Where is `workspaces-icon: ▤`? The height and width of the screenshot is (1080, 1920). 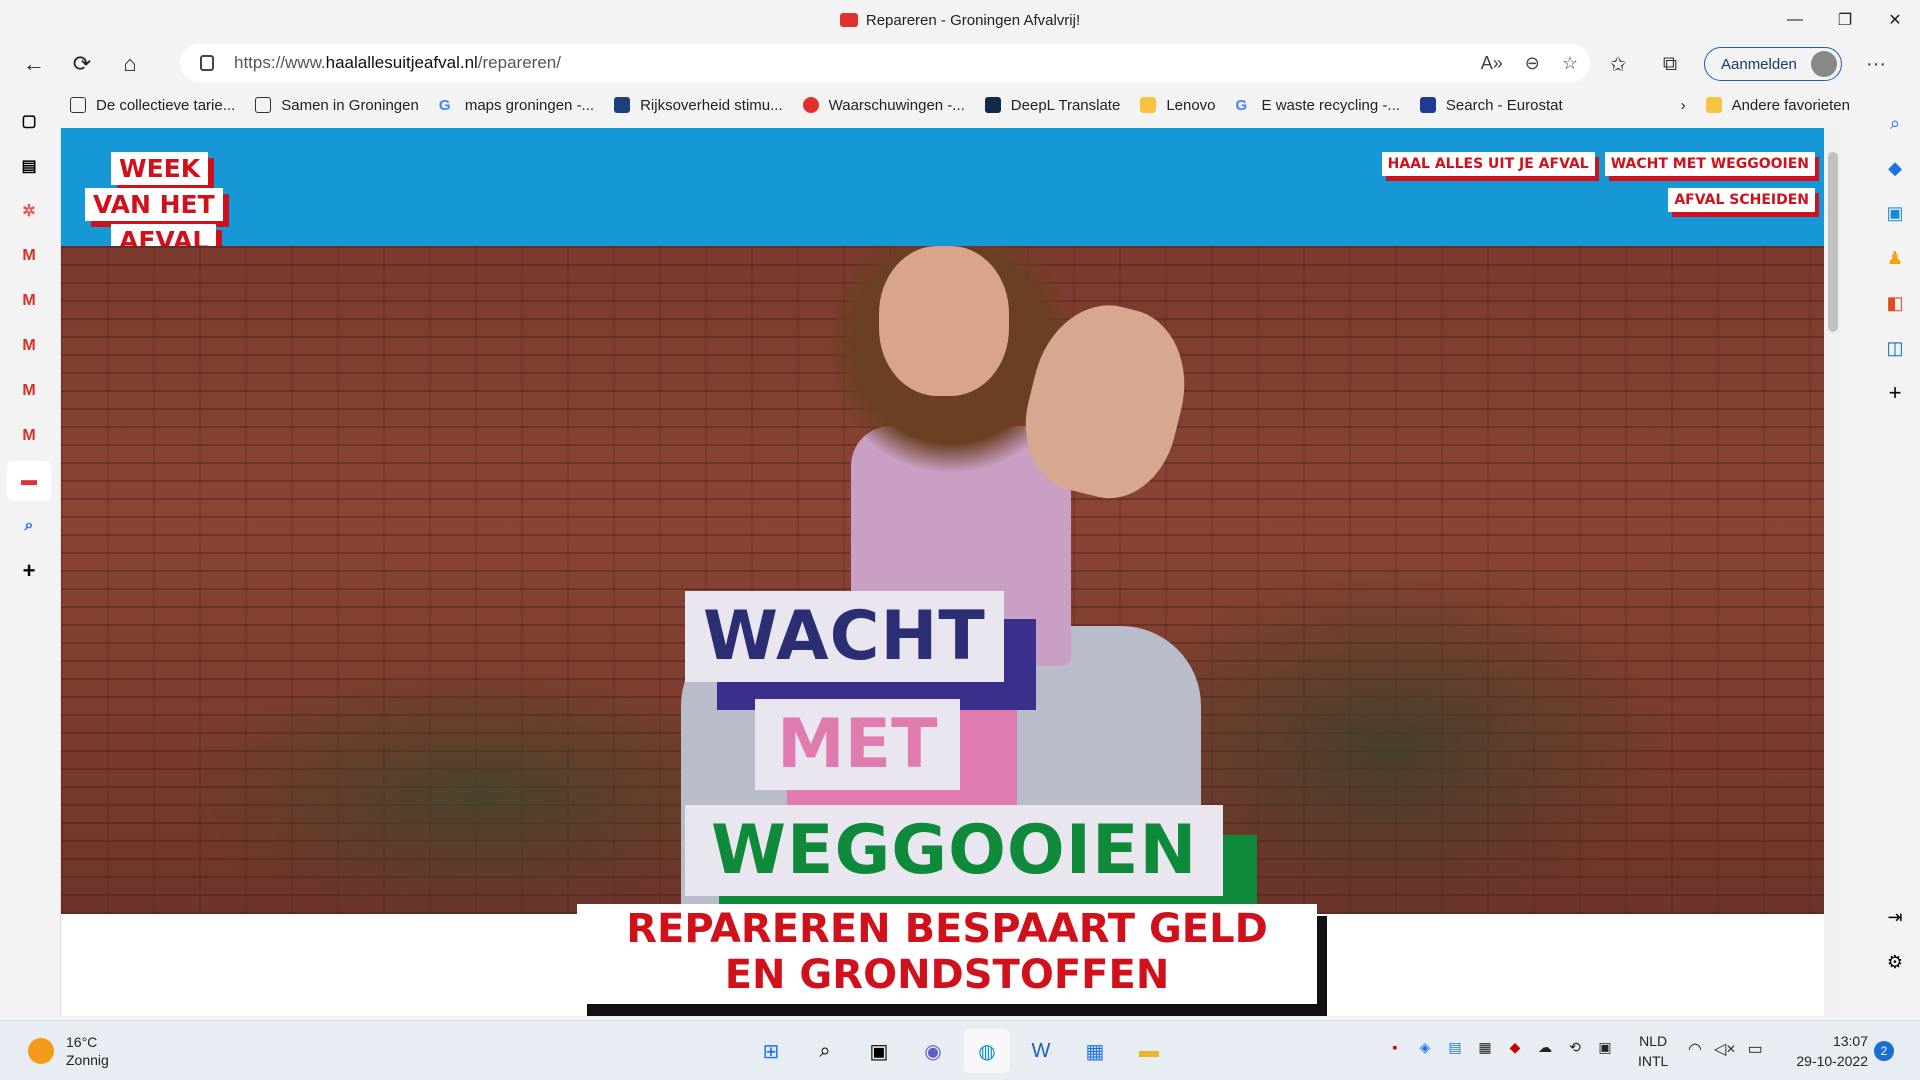
workspaces-icon: ▤ is located at coordinates (29, 166).